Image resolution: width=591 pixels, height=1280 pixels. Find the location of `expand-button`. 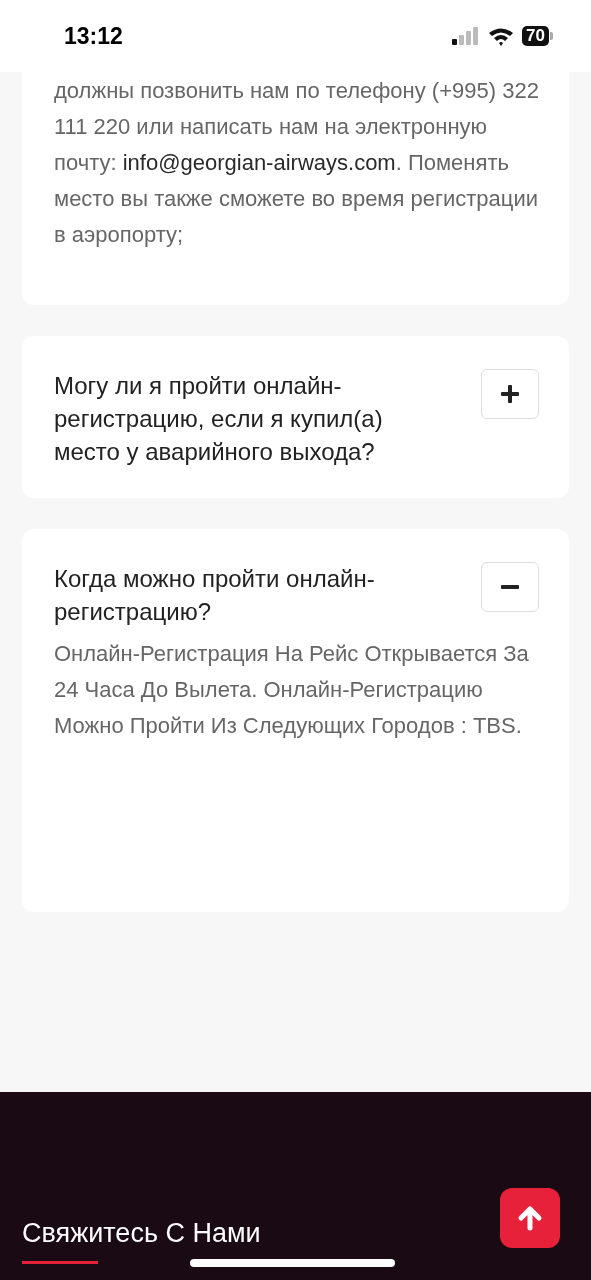

expand-button is located at coordinates (510, 394).